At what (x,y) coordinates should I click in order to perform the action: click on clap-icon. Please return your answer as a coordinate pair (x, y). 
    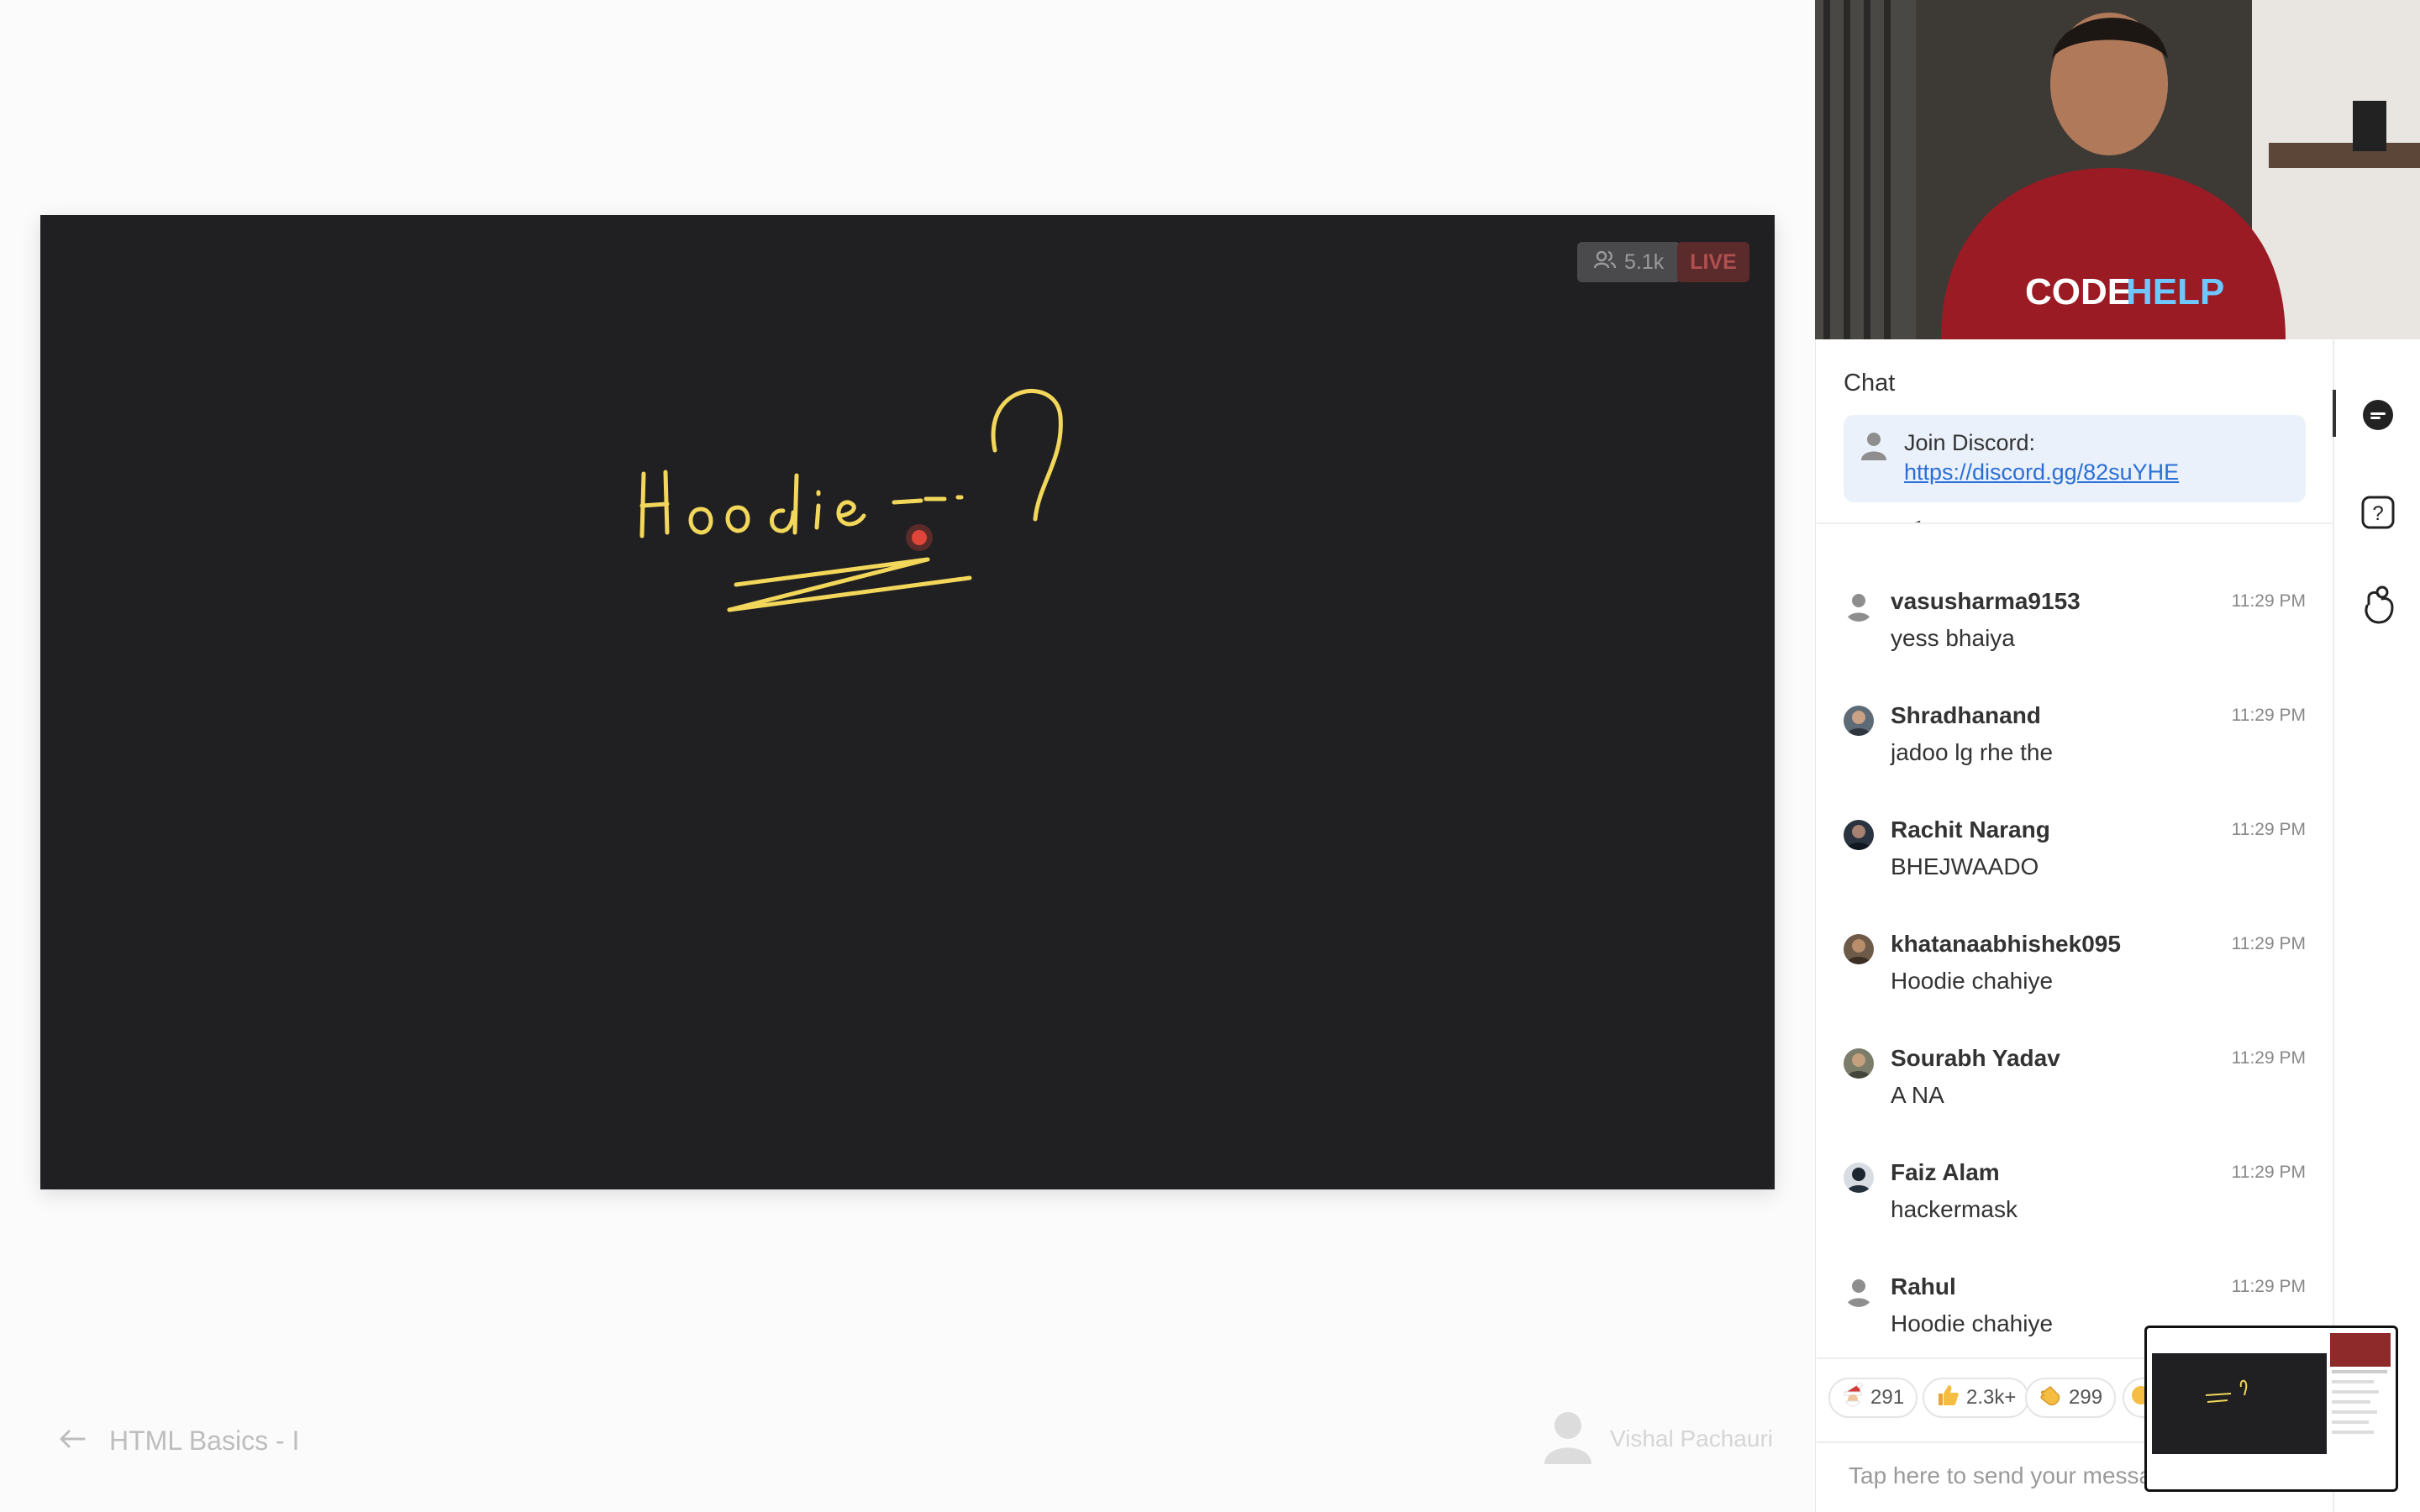
    Looking at the image, I should click on (2050, 1398).